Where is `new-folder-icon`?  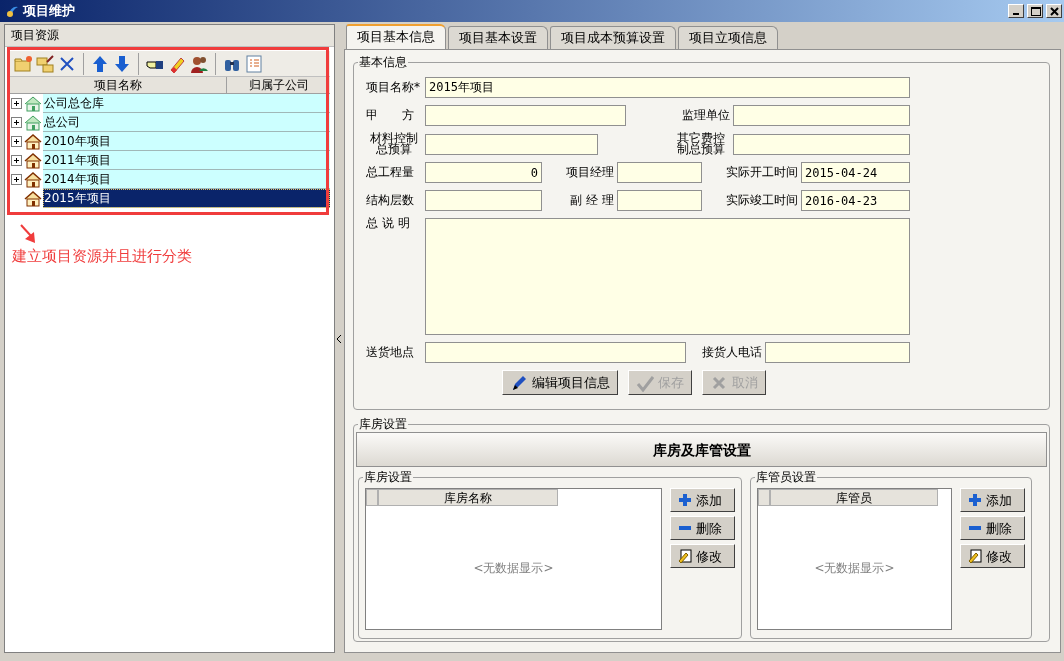 new-folder-icon is located at coordinates (23, 63).